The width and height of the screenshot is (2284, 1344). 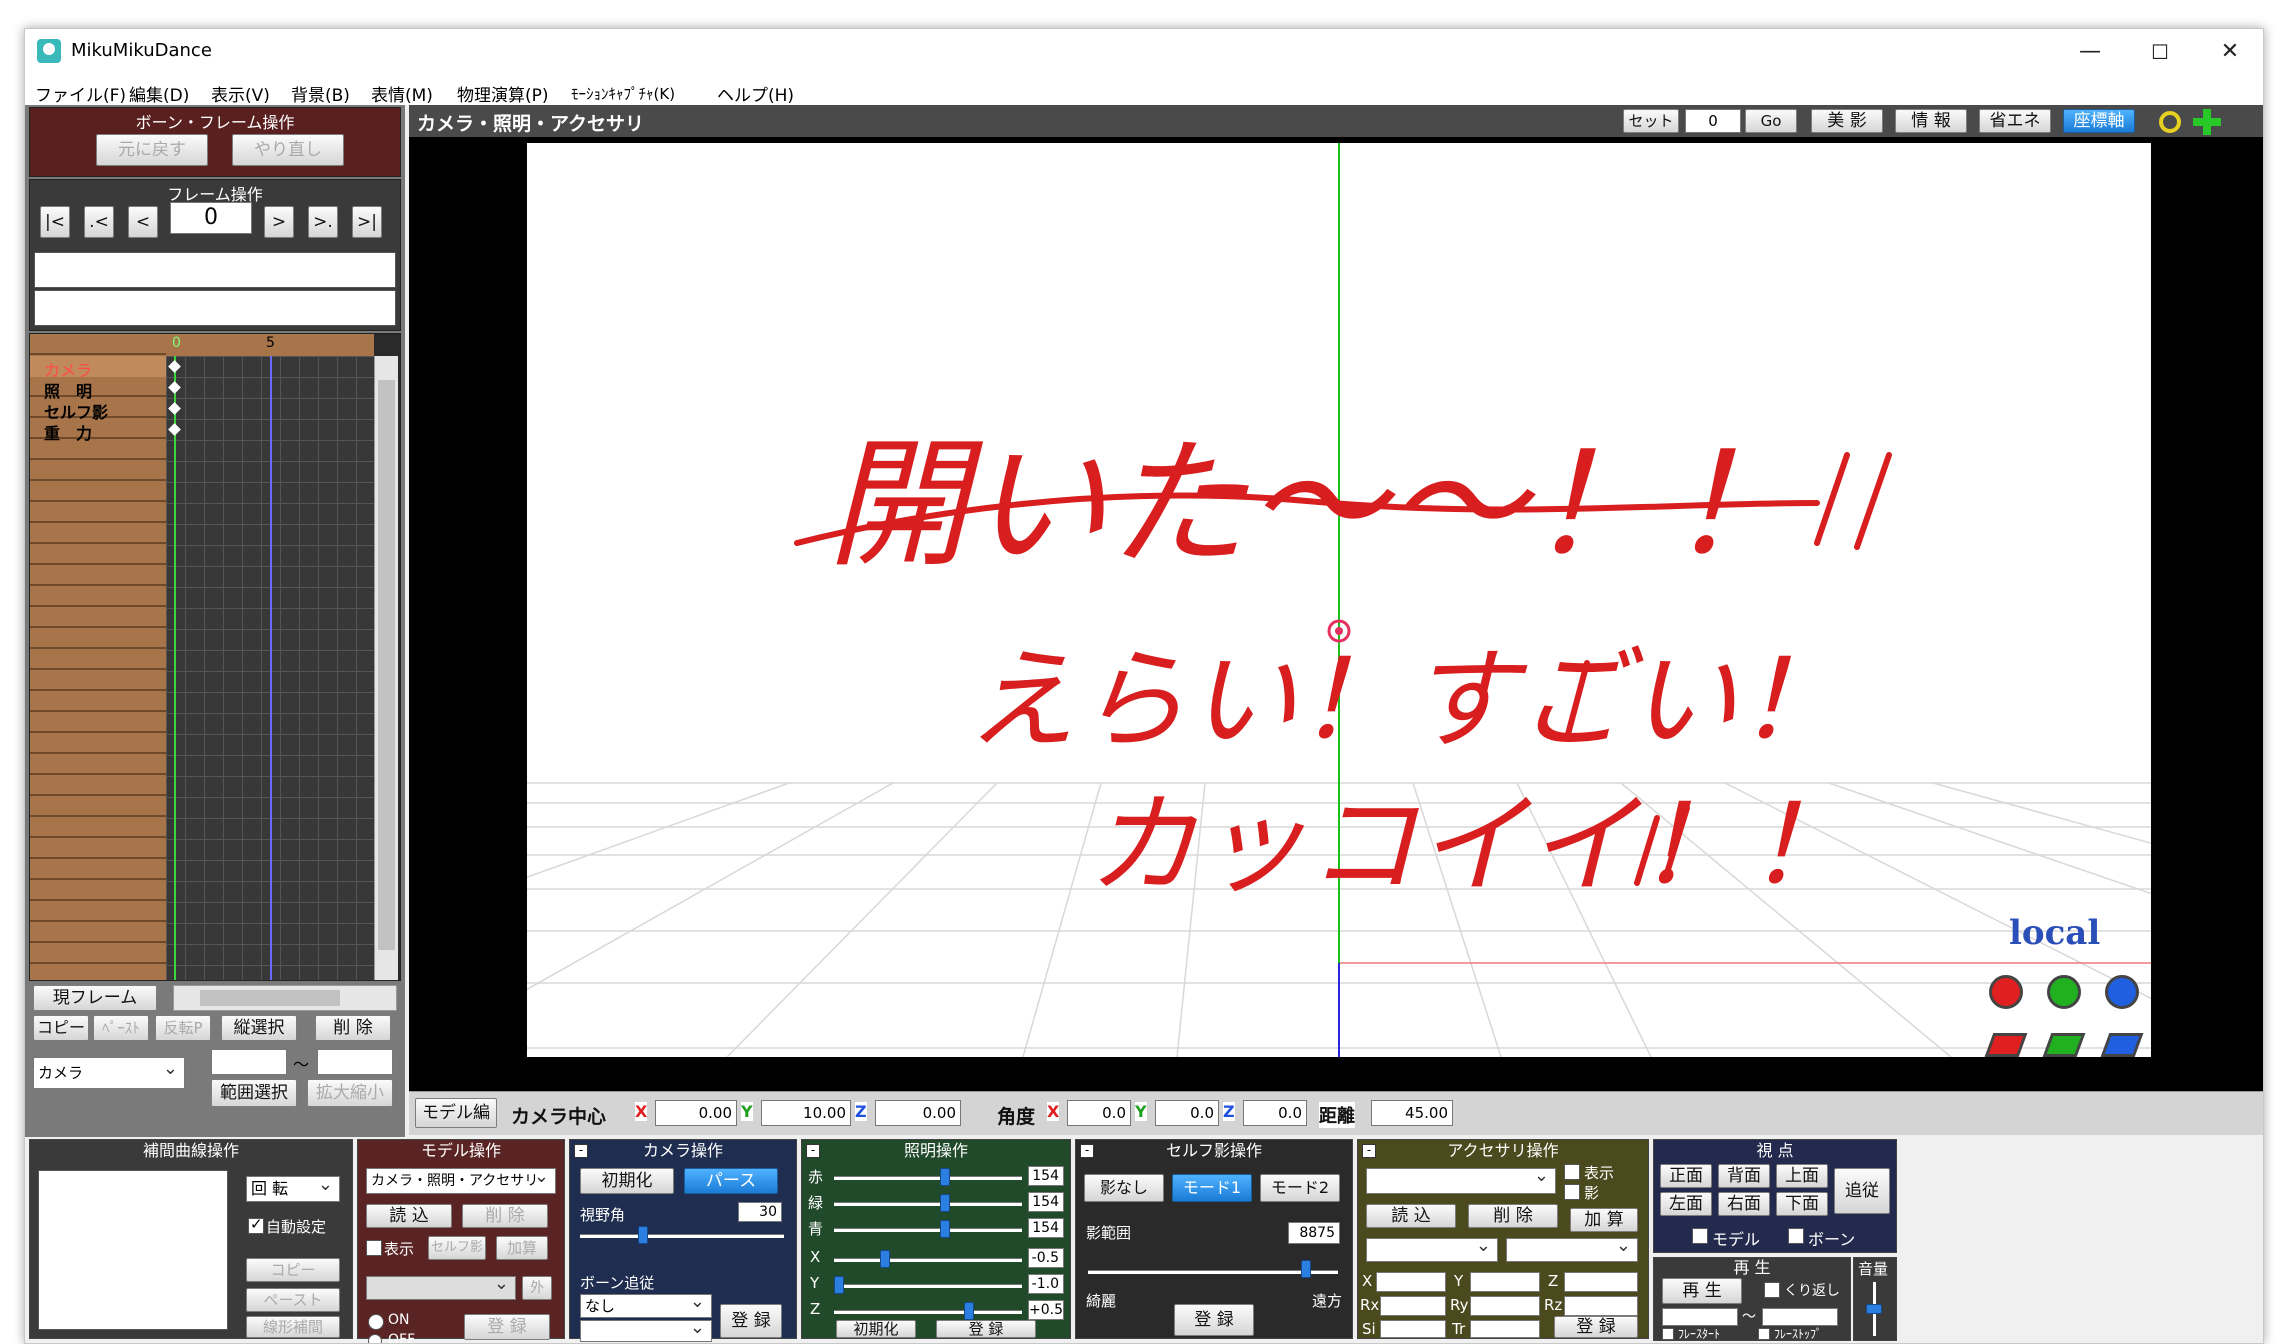 I want to click on next-frame-button: >, so click(x=279, y=222).